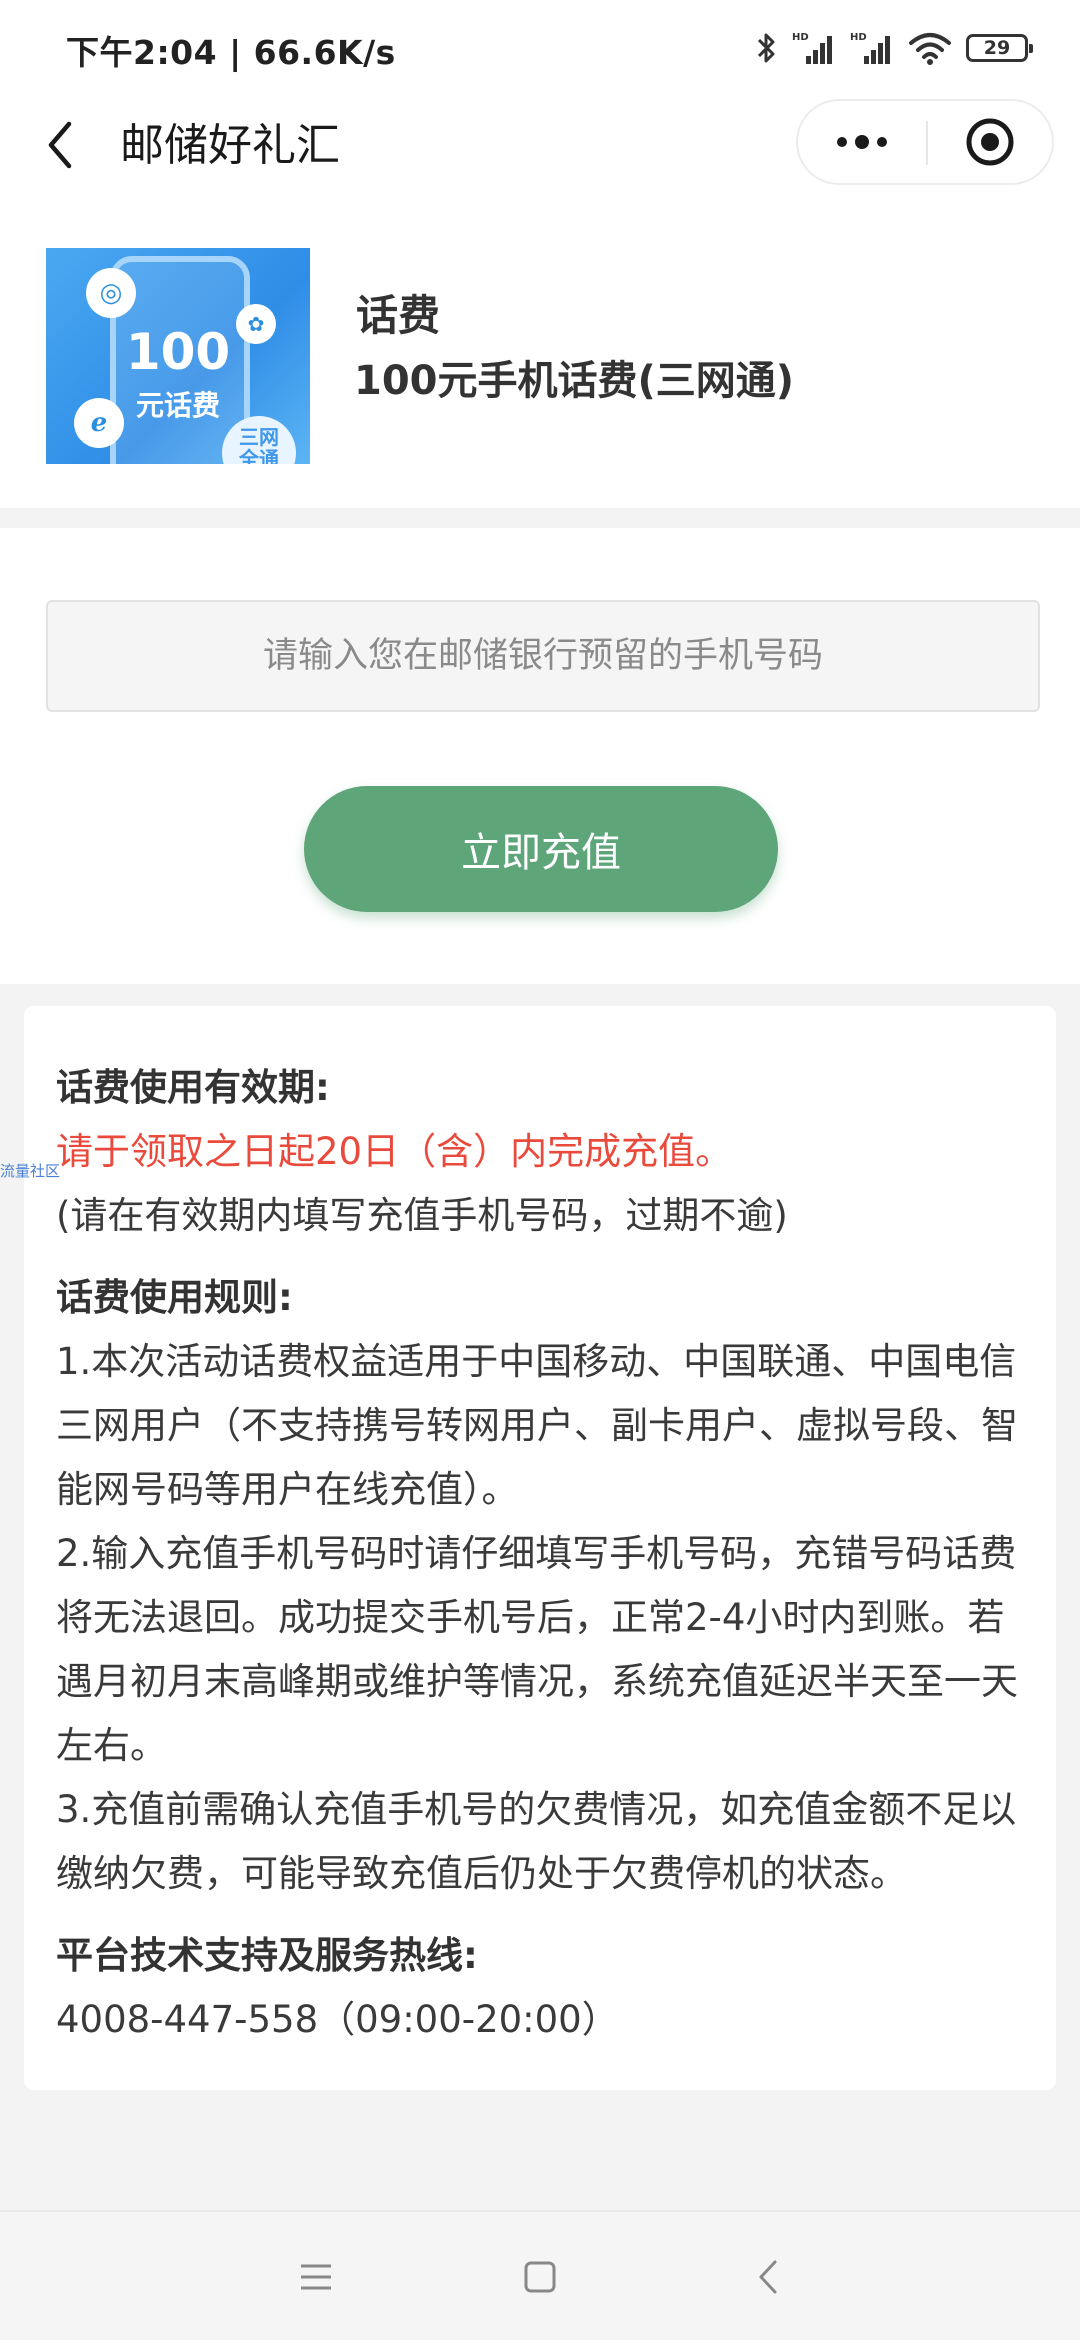  I want to click on page-title: 邮储好礼汇, so click(230, 145).